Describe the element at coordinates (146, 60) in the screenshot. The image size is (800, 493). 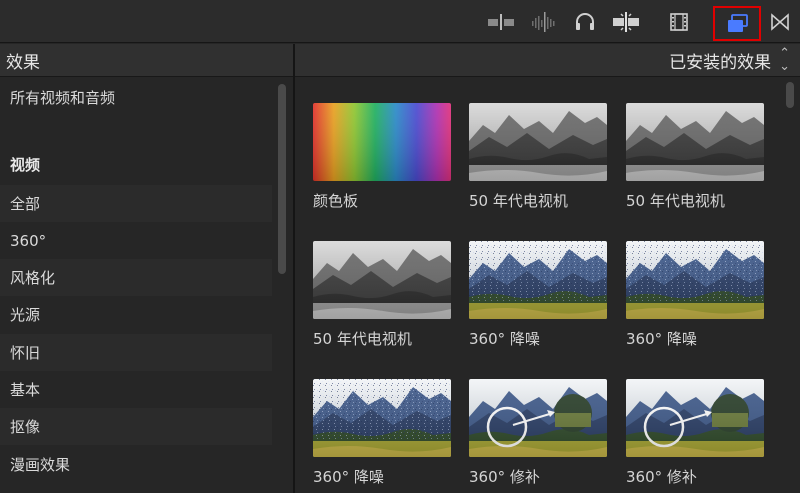
I see `effects-panel-header: 效果` at that location.